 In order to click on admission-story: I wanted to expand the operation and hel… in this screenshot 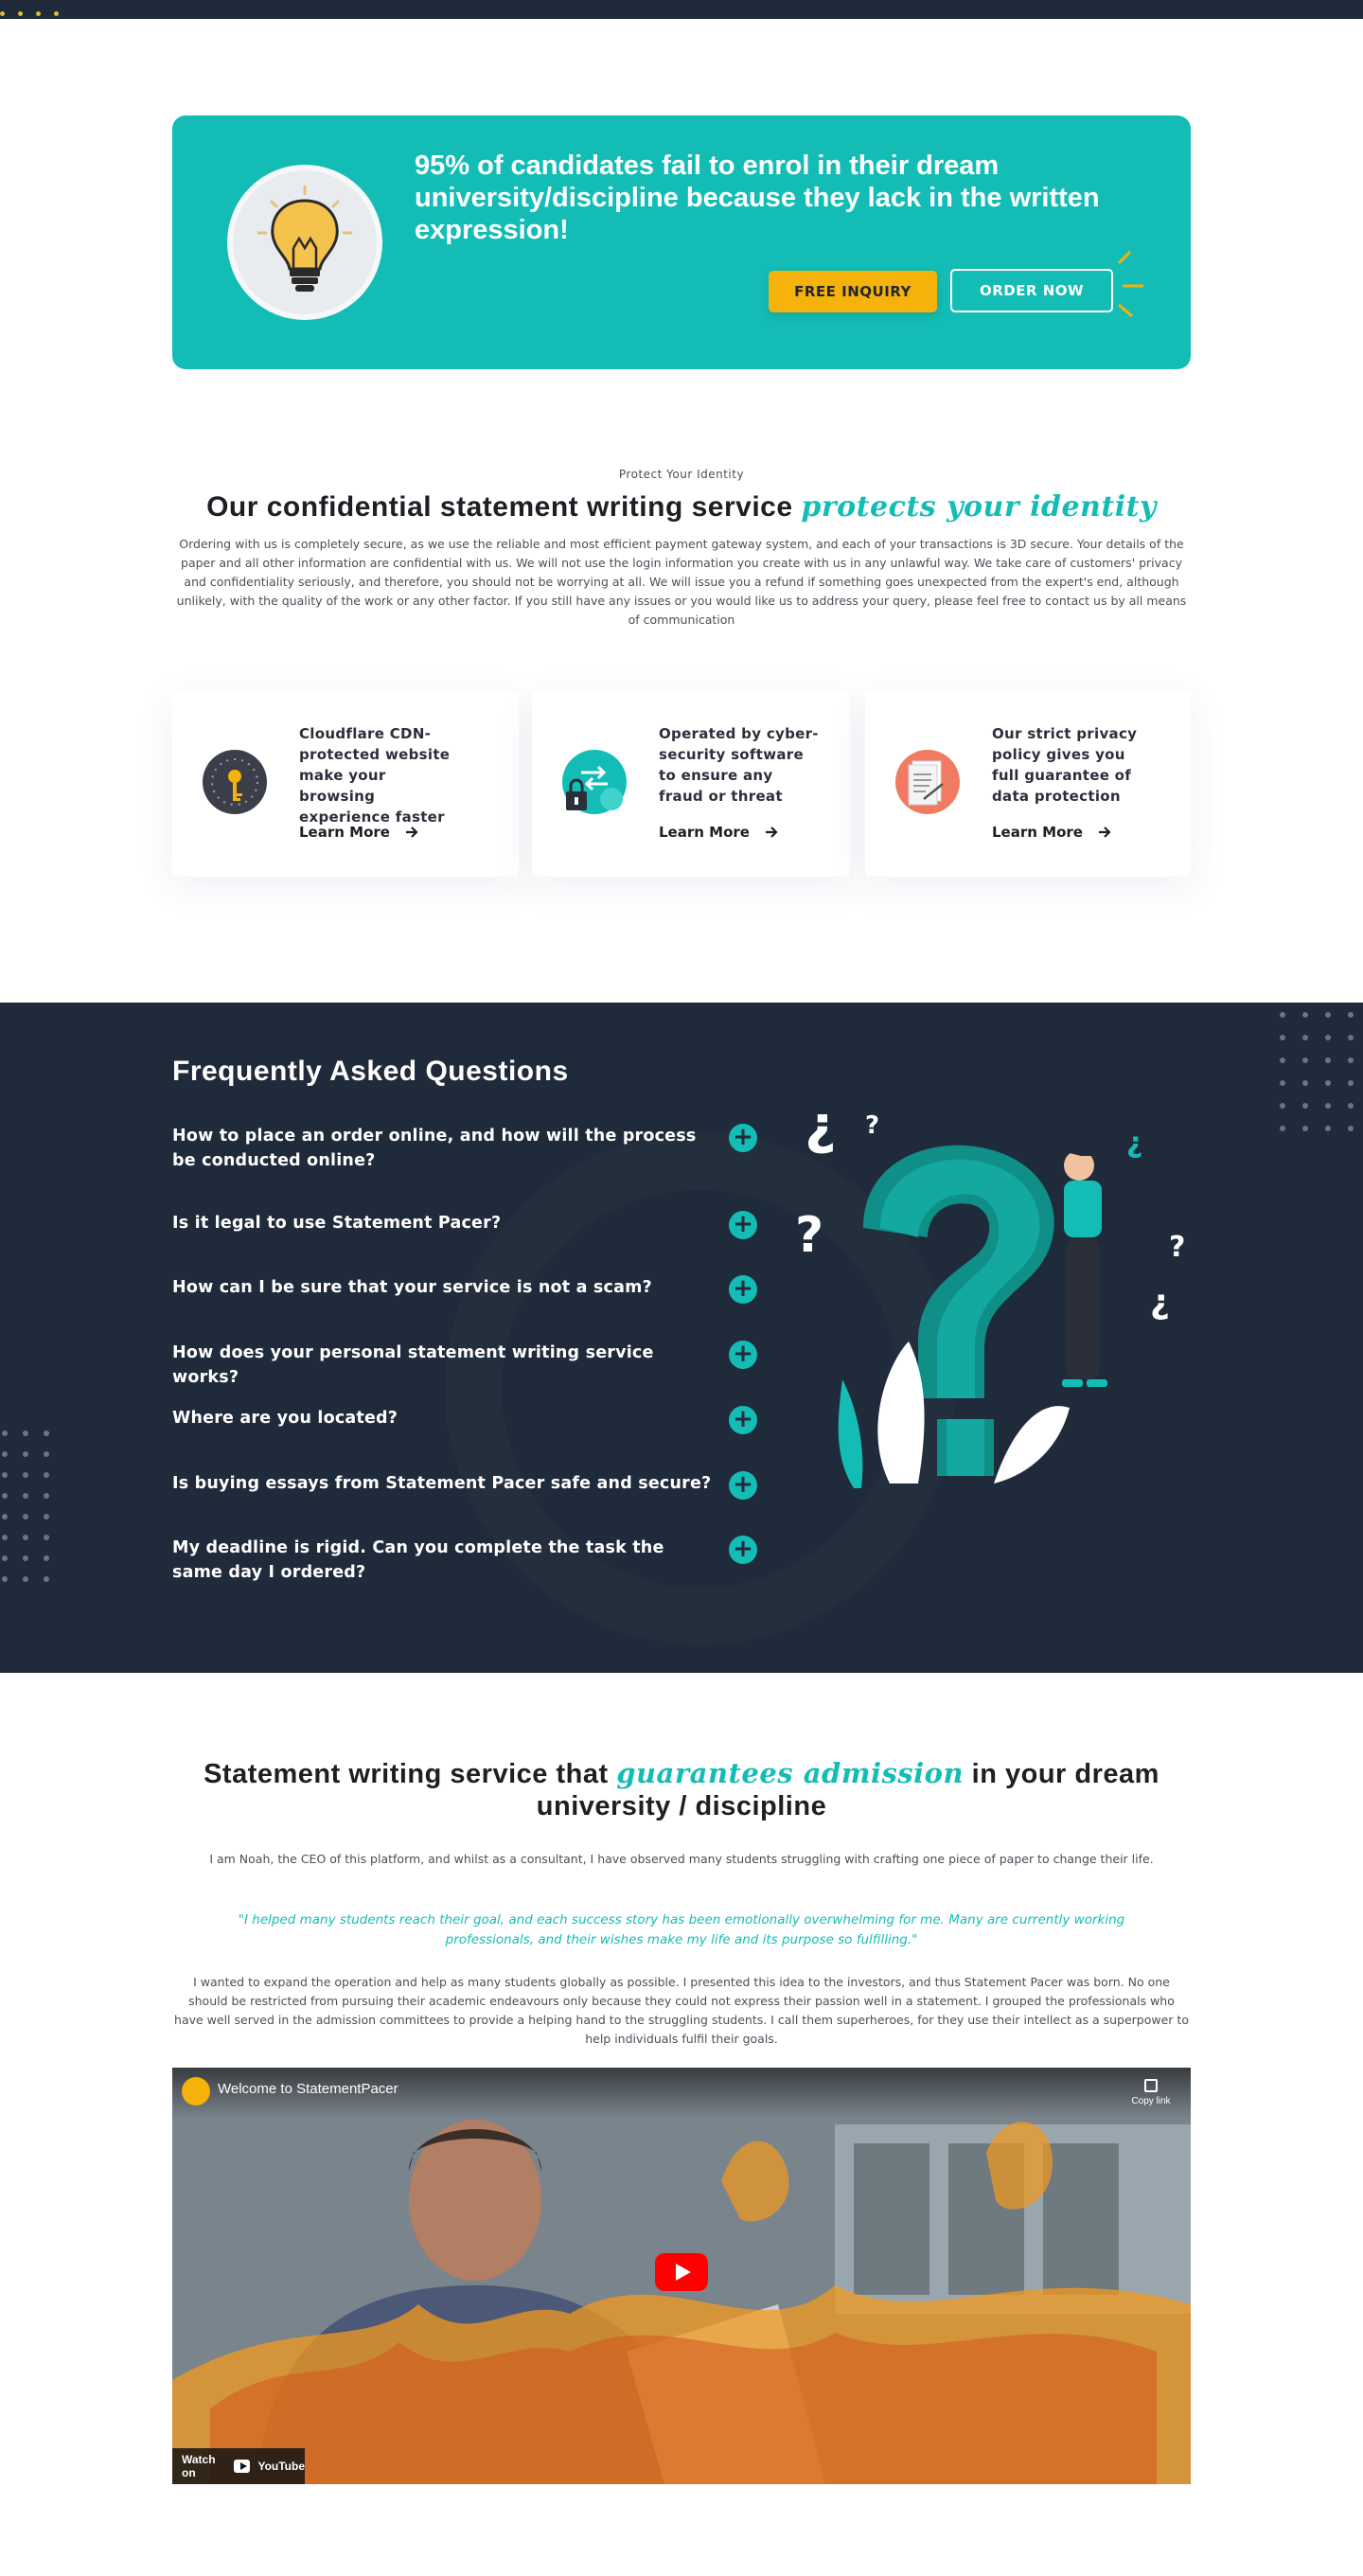, I will do `click(681, 2011)`.